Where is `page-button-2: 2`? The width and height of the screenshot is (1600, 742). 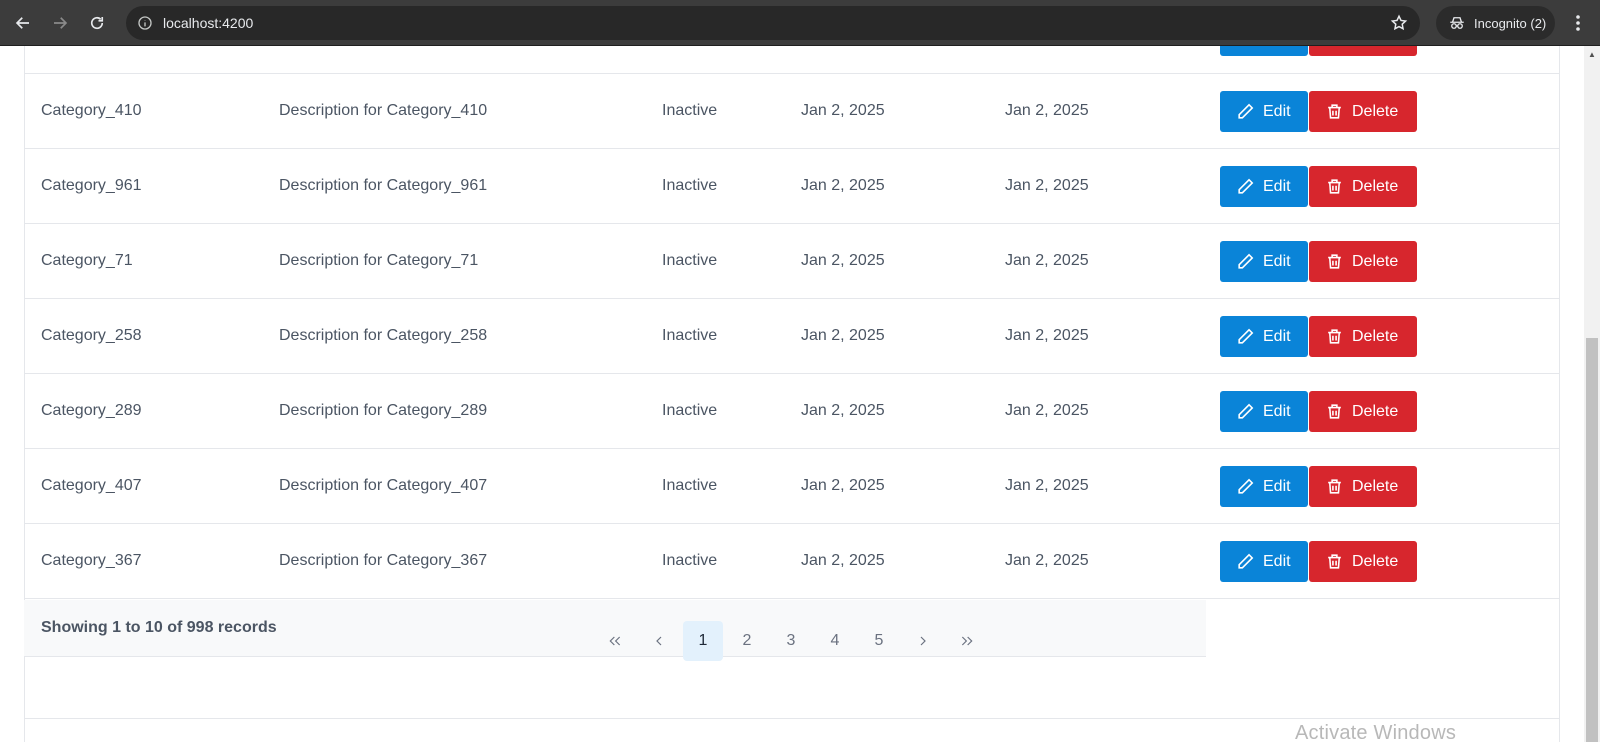
page-button-2: 2 is located at coordinates (747, 641).